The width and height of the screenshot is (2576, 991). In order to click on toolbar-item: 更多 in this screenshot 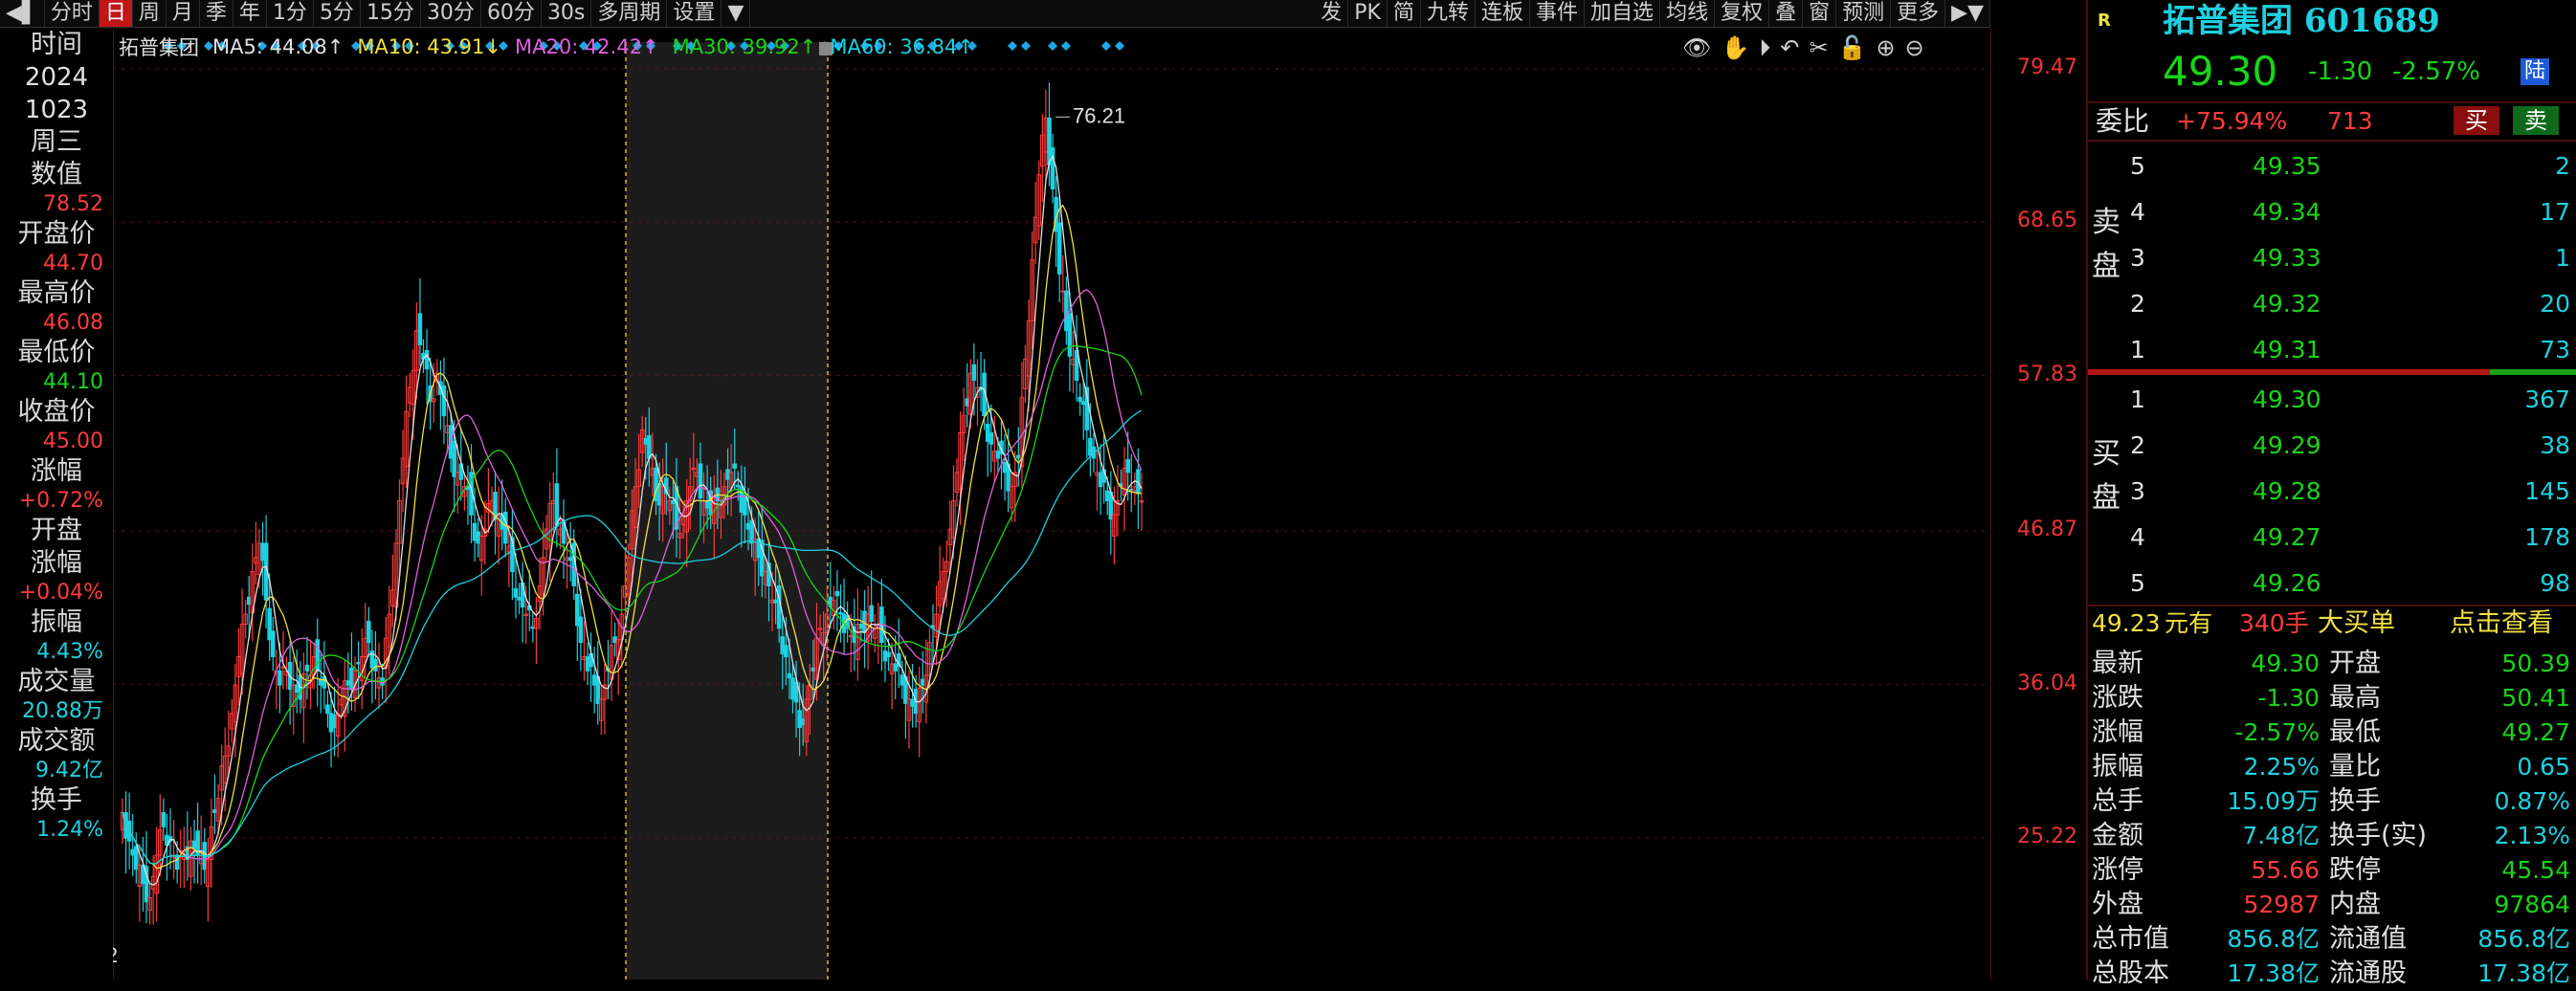, I will do `click(1918, 14)`.